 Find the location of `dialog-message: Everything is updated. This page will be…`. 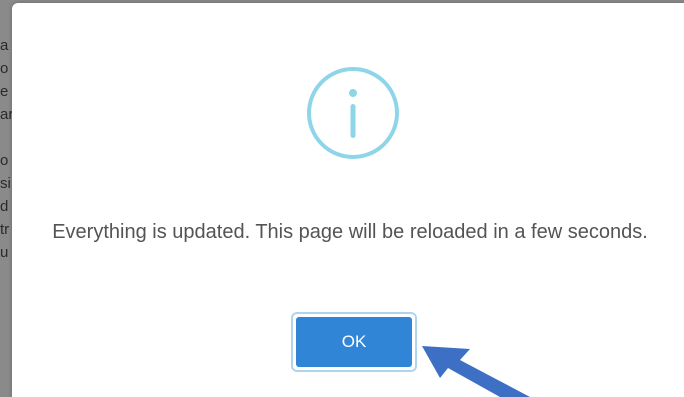

dialog-message: Everything is updated. This page will be… is located at coordinates (350, 232).